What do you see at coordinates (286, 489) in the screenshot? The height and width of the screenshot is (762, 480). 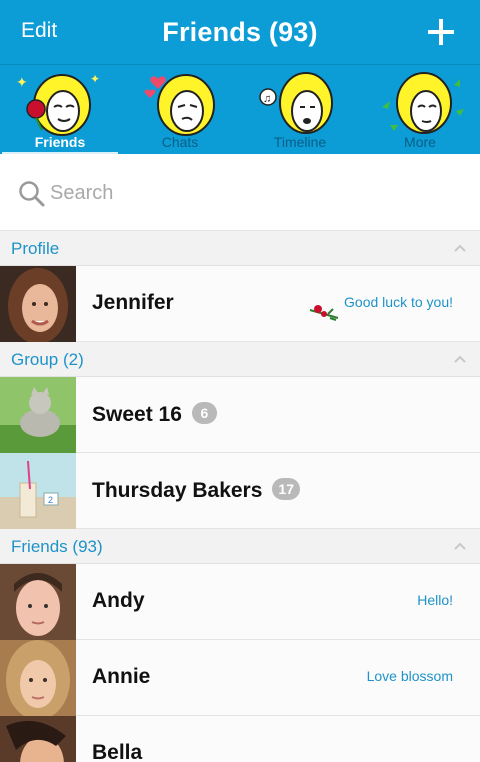 I see `member-count-badge: 17` at bounding box center [286, 489].